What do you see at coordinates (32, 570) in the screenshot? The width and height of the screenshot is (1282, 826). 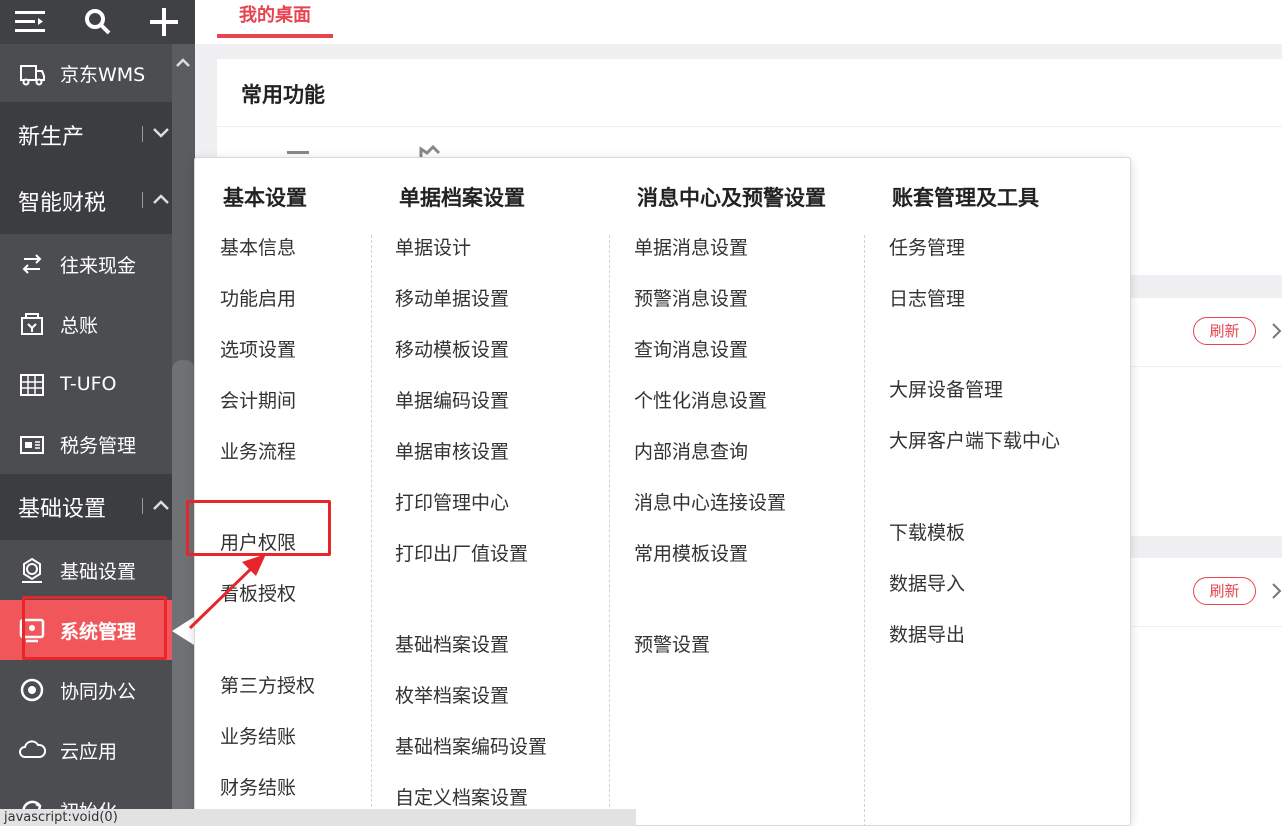 I see `settings-icon` at bounding box center [32, 570].